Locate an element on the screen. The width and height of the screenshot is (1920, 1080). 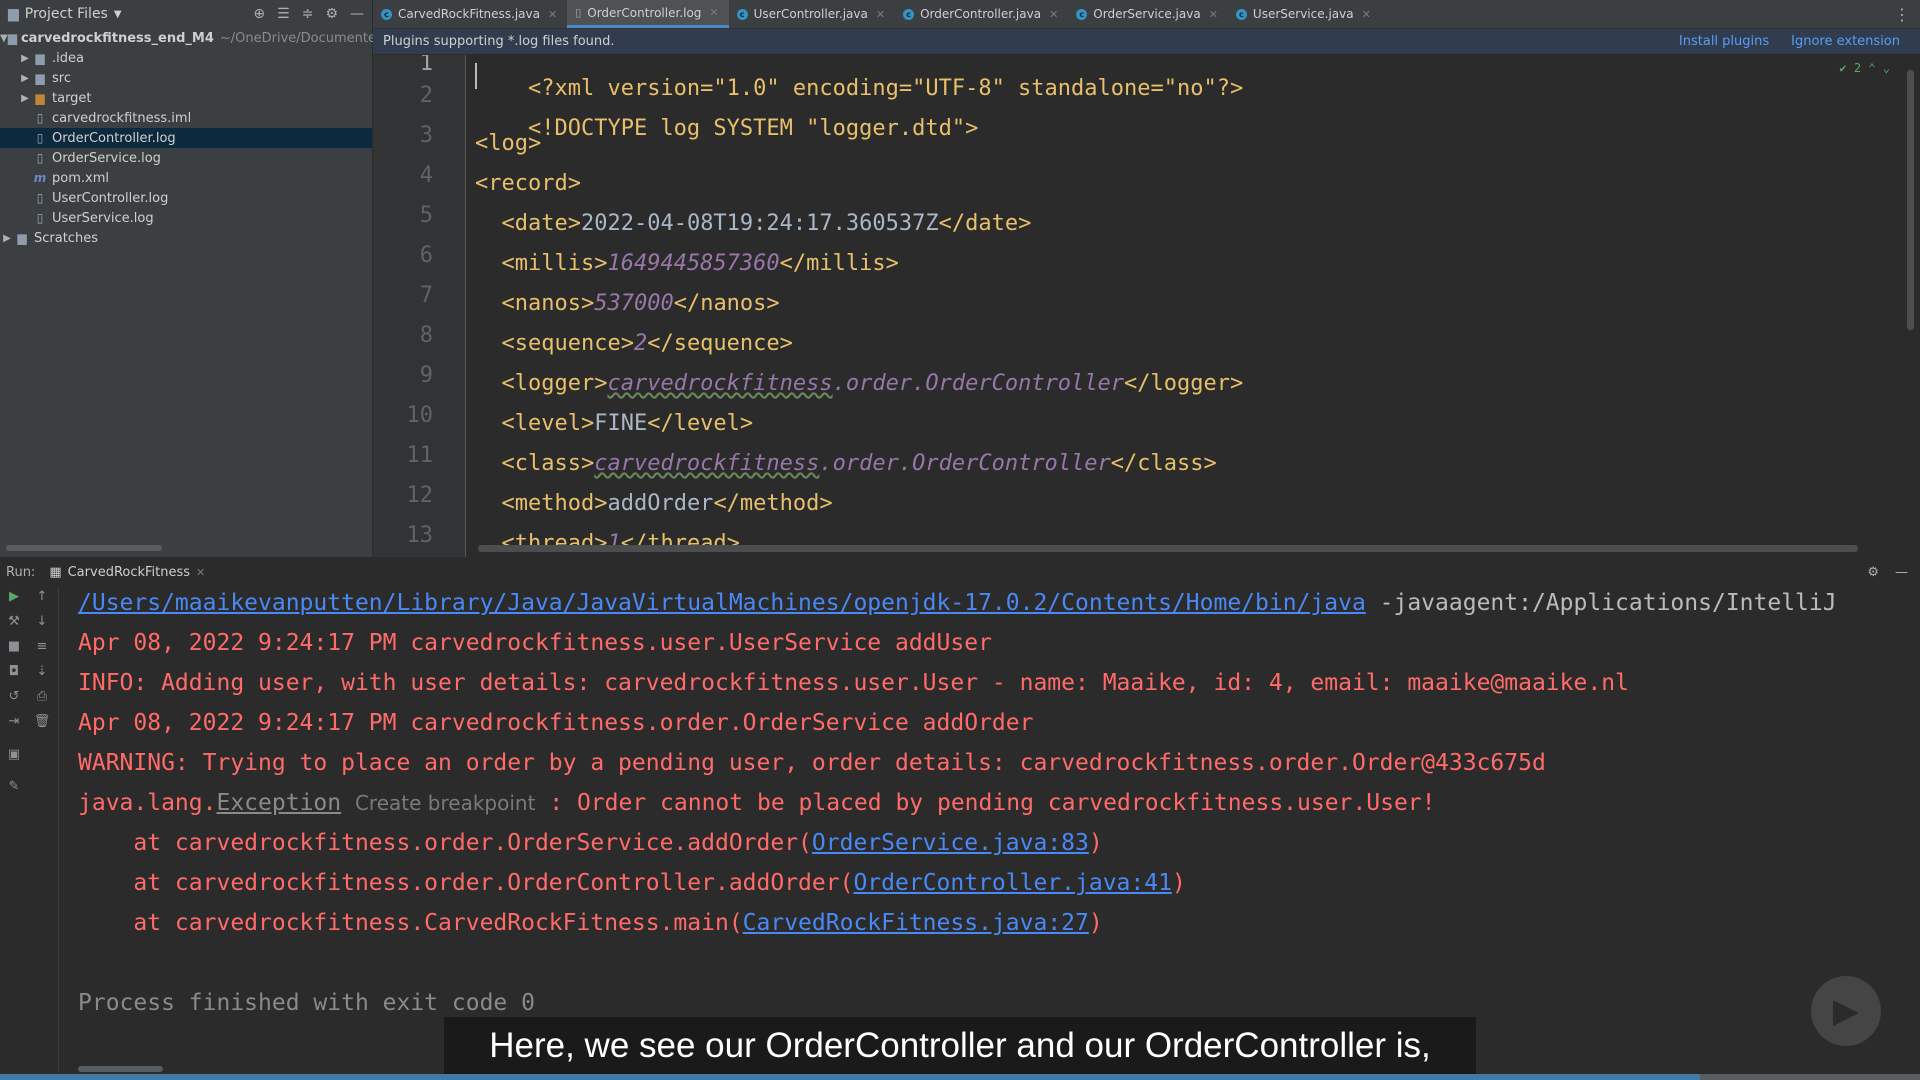
nanos-value: 537000 is located at coordinates (634, 303).